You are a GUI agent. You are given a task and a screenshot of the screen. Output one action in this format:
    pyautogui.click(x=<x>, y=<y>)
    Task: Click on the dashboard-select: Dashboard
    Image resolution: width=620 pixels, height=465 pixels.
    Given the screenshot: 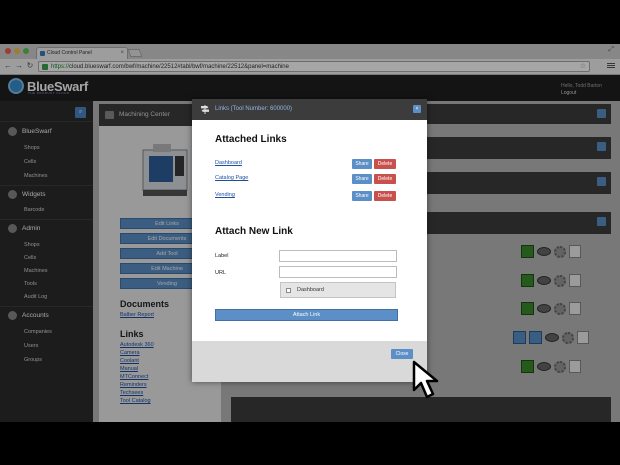 What is the action you would take?
    pyautogui.click(x=338, y=290)
    